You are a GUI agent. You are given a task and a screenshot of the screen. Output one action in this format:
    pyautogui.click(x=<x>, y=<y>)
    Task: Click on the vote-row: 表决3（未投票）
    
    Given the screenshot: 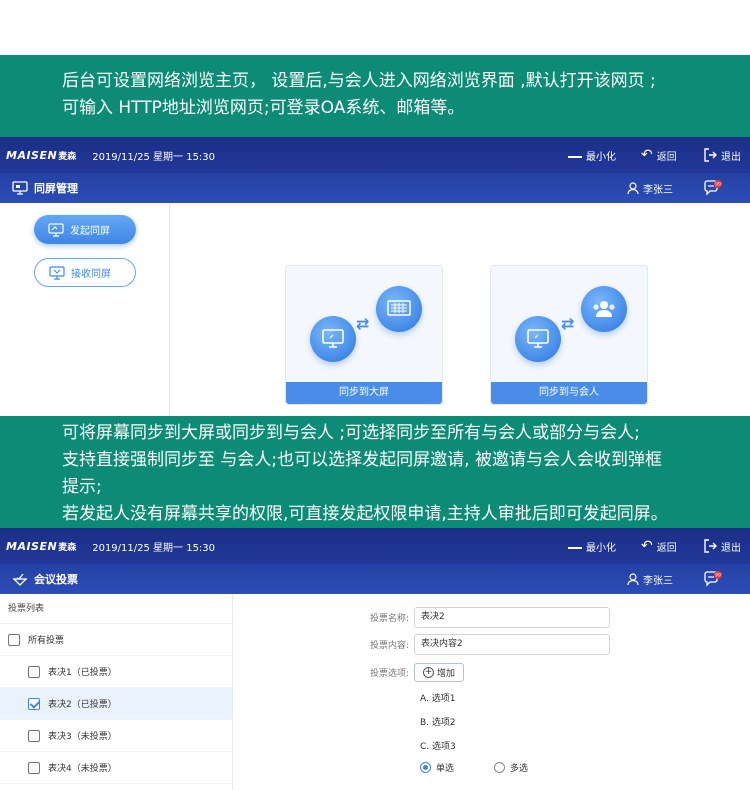 What is the action you would take?
    pyautogui.click(x=116, y=736)
    